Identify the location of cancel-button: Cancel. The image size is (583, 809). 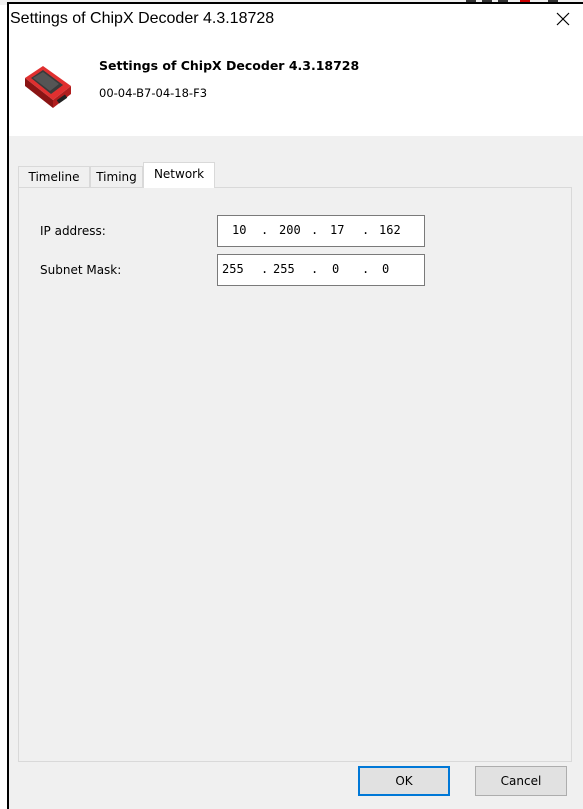
(521, 781).